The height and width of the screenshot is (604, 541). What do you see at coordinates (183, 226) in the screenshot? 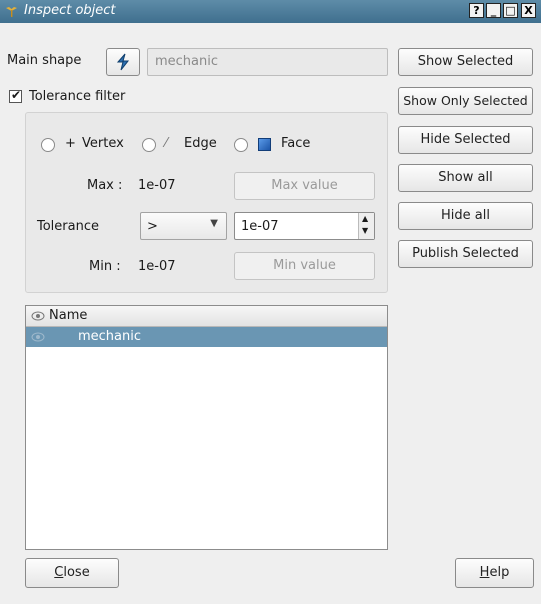
I see `operator-select: > ▼` at bounding box center [183, 226].